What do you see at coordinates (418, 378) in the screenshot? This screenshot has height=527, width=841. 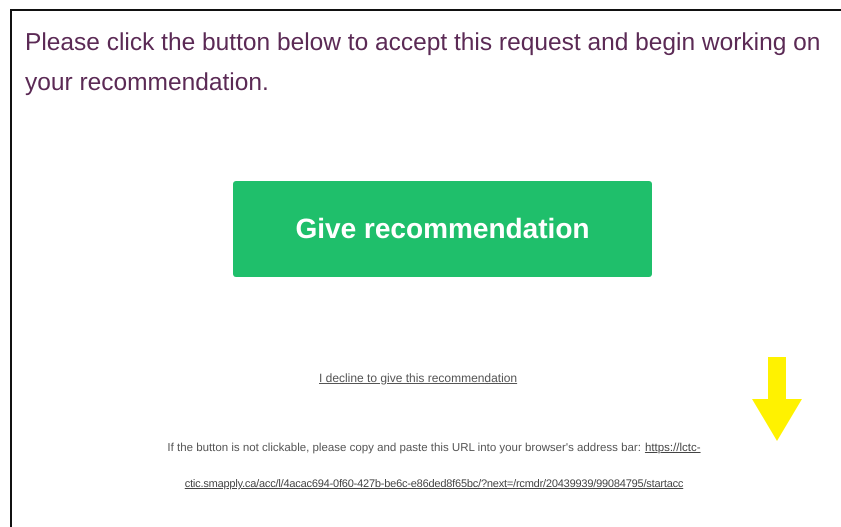 I see `decline-link: I decline to give this recommendation` at bounding box center [418, 378].